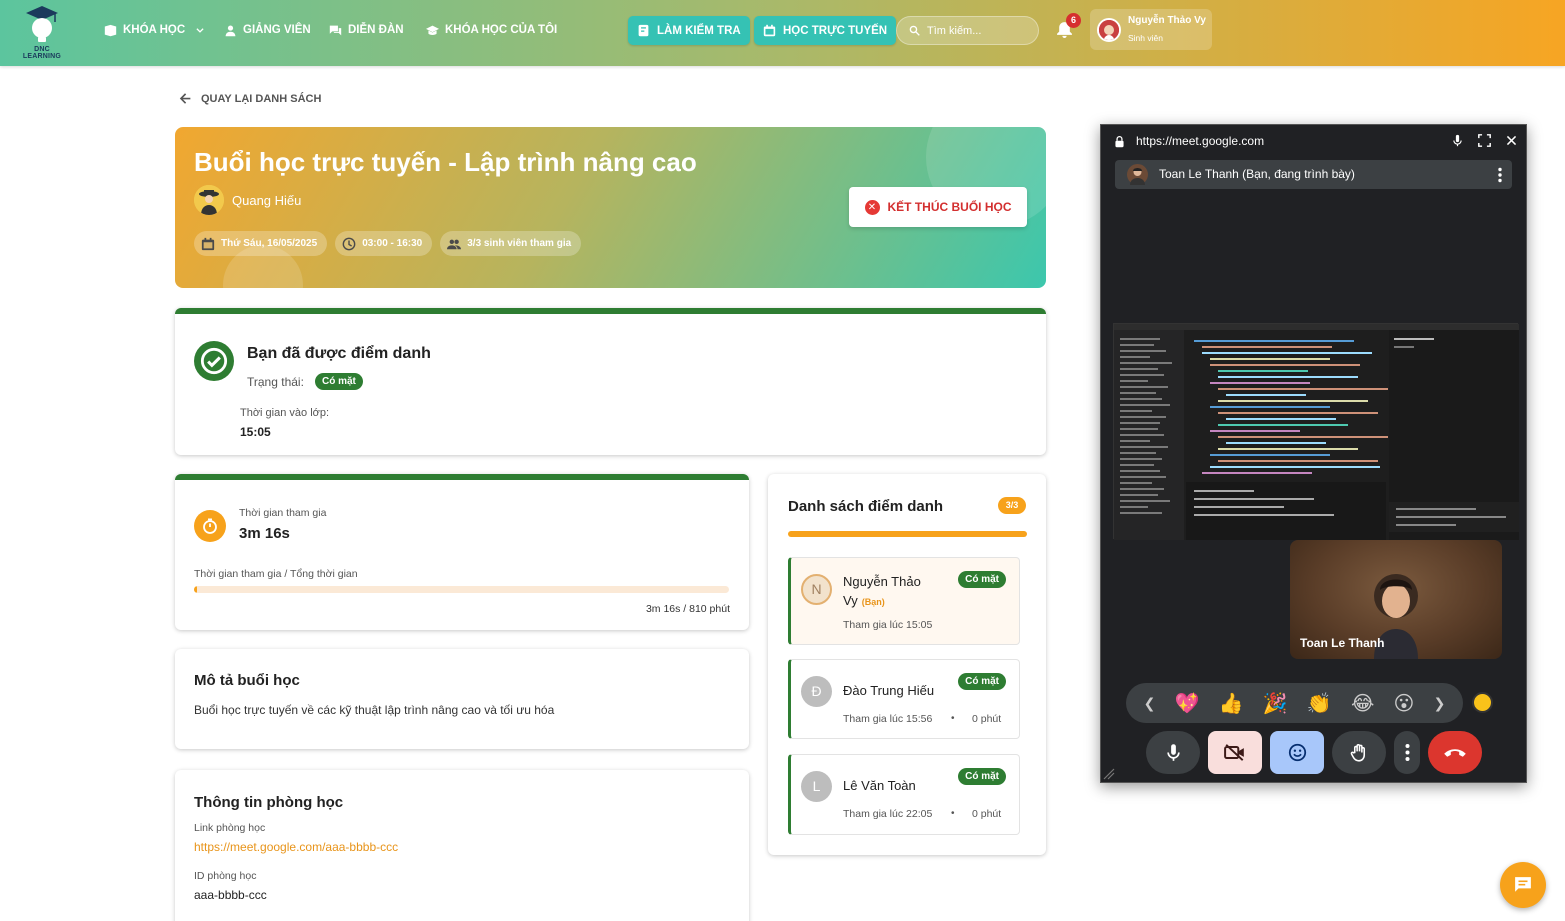 The width and height of the screenshot is (1565, 921). What do you see at coordinates (501, 30) in the screenshot?
I see `nav-my-courses-label: KHÓA HỌC CỦA TÔI` at bounding box center [501, 30].